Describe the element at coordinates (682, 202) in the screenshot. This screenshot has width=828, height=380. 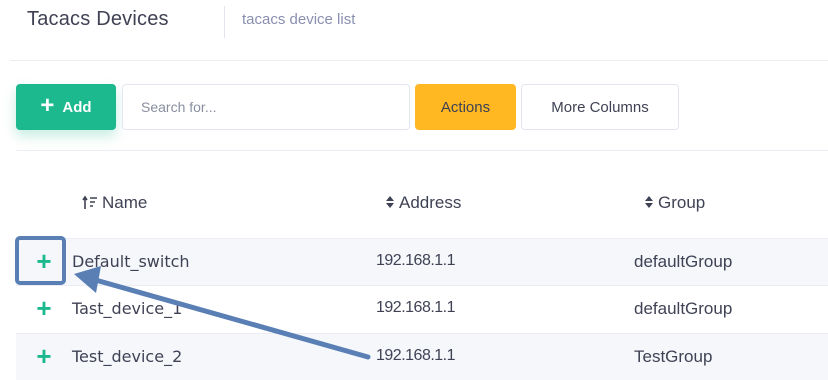
I see `column-header-group-label: Group` at that location.